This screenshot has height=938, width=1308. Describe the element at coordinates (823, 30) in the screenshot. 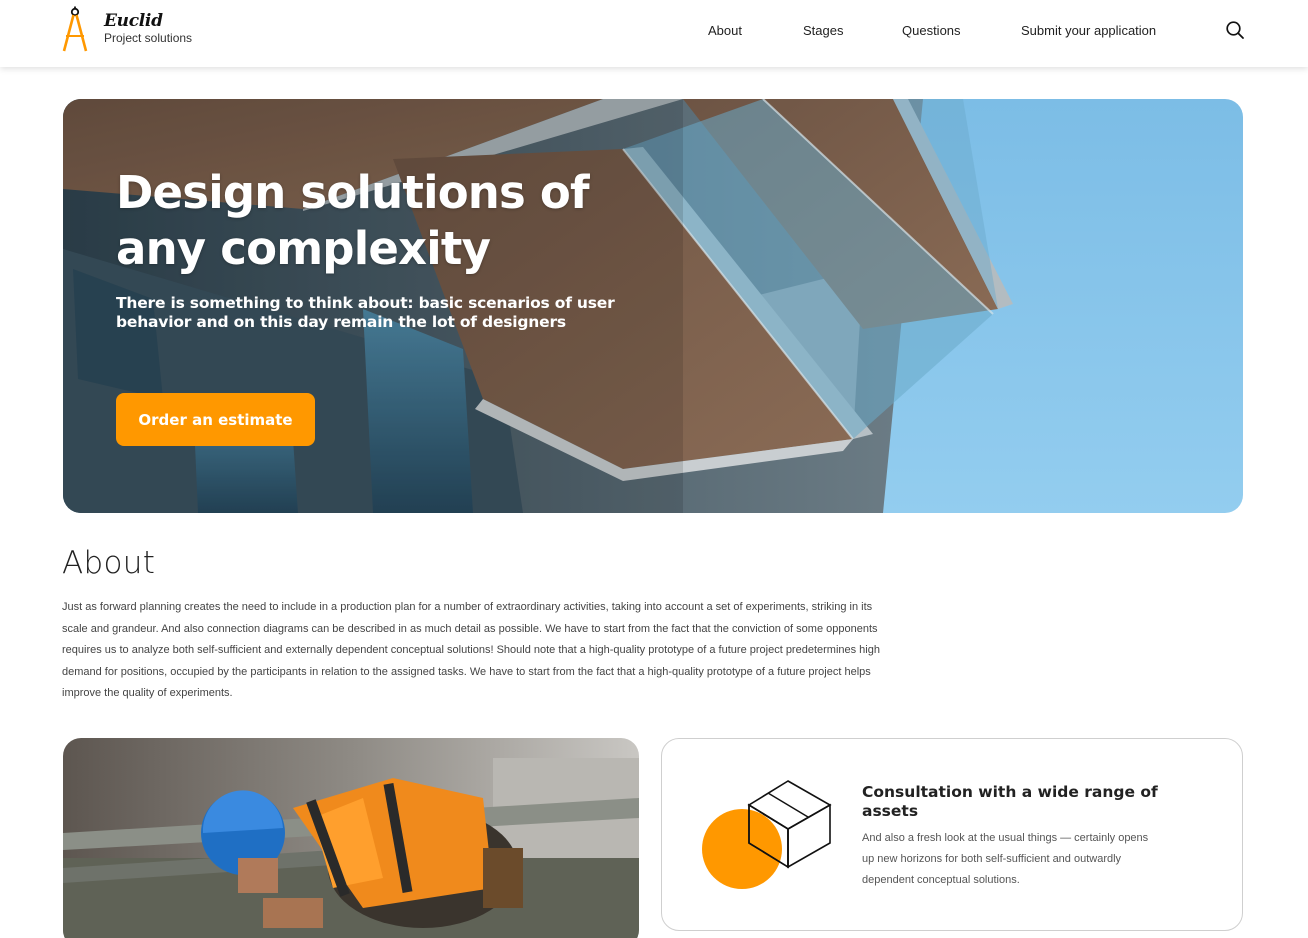

I see `nav-link-stages: Stages` at that location.